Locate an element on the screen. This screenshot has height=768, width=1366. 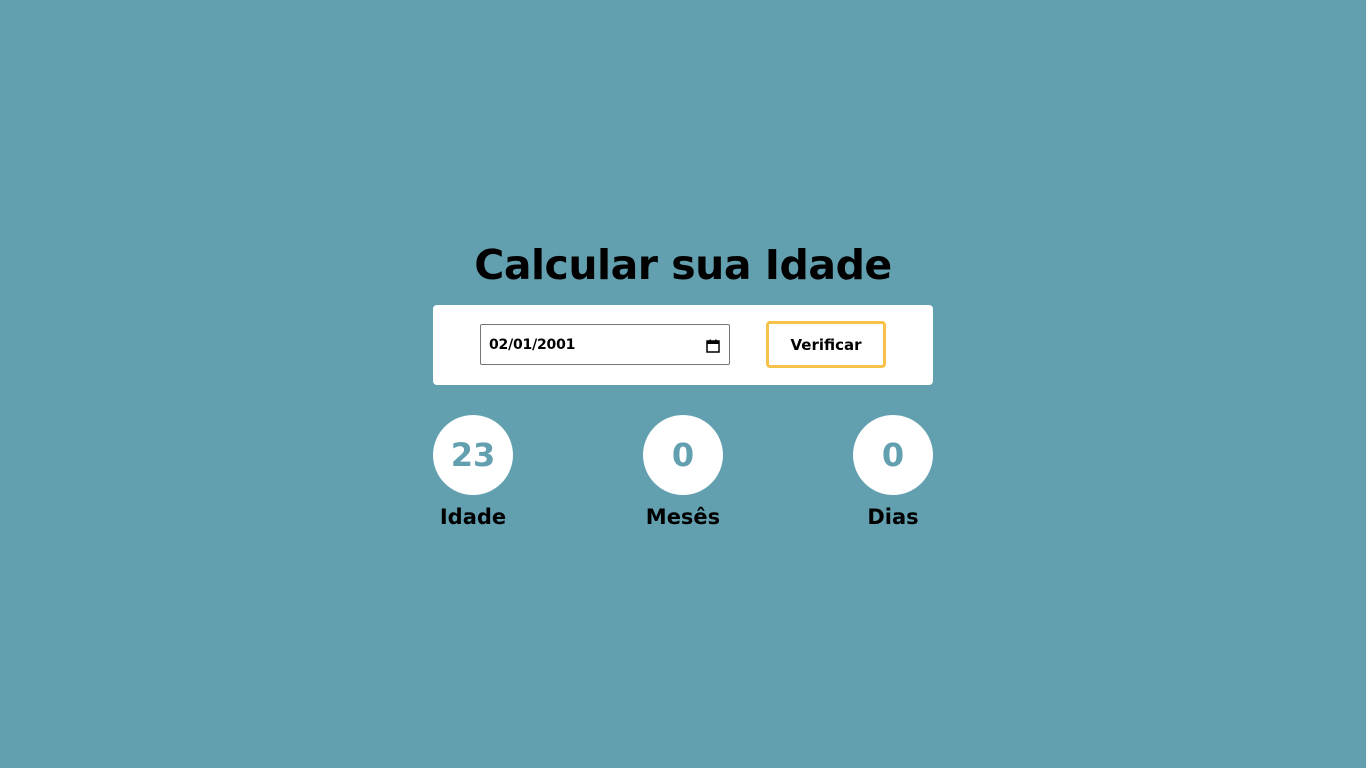
months-circle: 0 is located at coordinates (683, 455).